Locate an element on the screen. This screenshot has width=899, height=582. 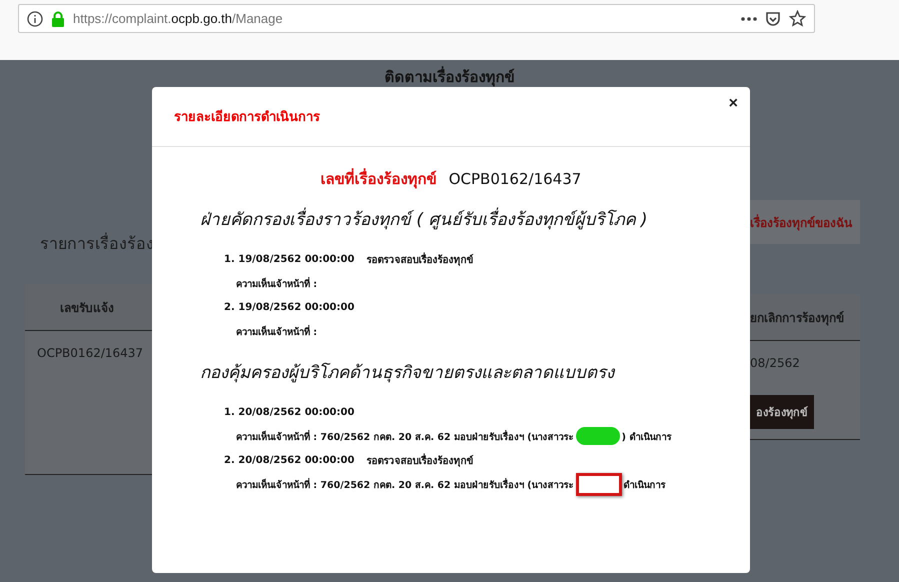
table-cell-text: 08/2562 is located at coordinates (775, 363).